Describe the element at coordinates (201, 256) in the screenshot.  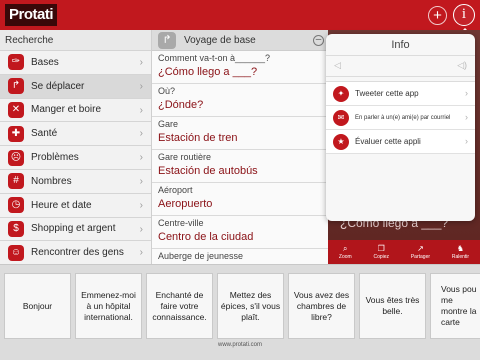
I see `phrase-french: Auberge de jeunesse` at that location.